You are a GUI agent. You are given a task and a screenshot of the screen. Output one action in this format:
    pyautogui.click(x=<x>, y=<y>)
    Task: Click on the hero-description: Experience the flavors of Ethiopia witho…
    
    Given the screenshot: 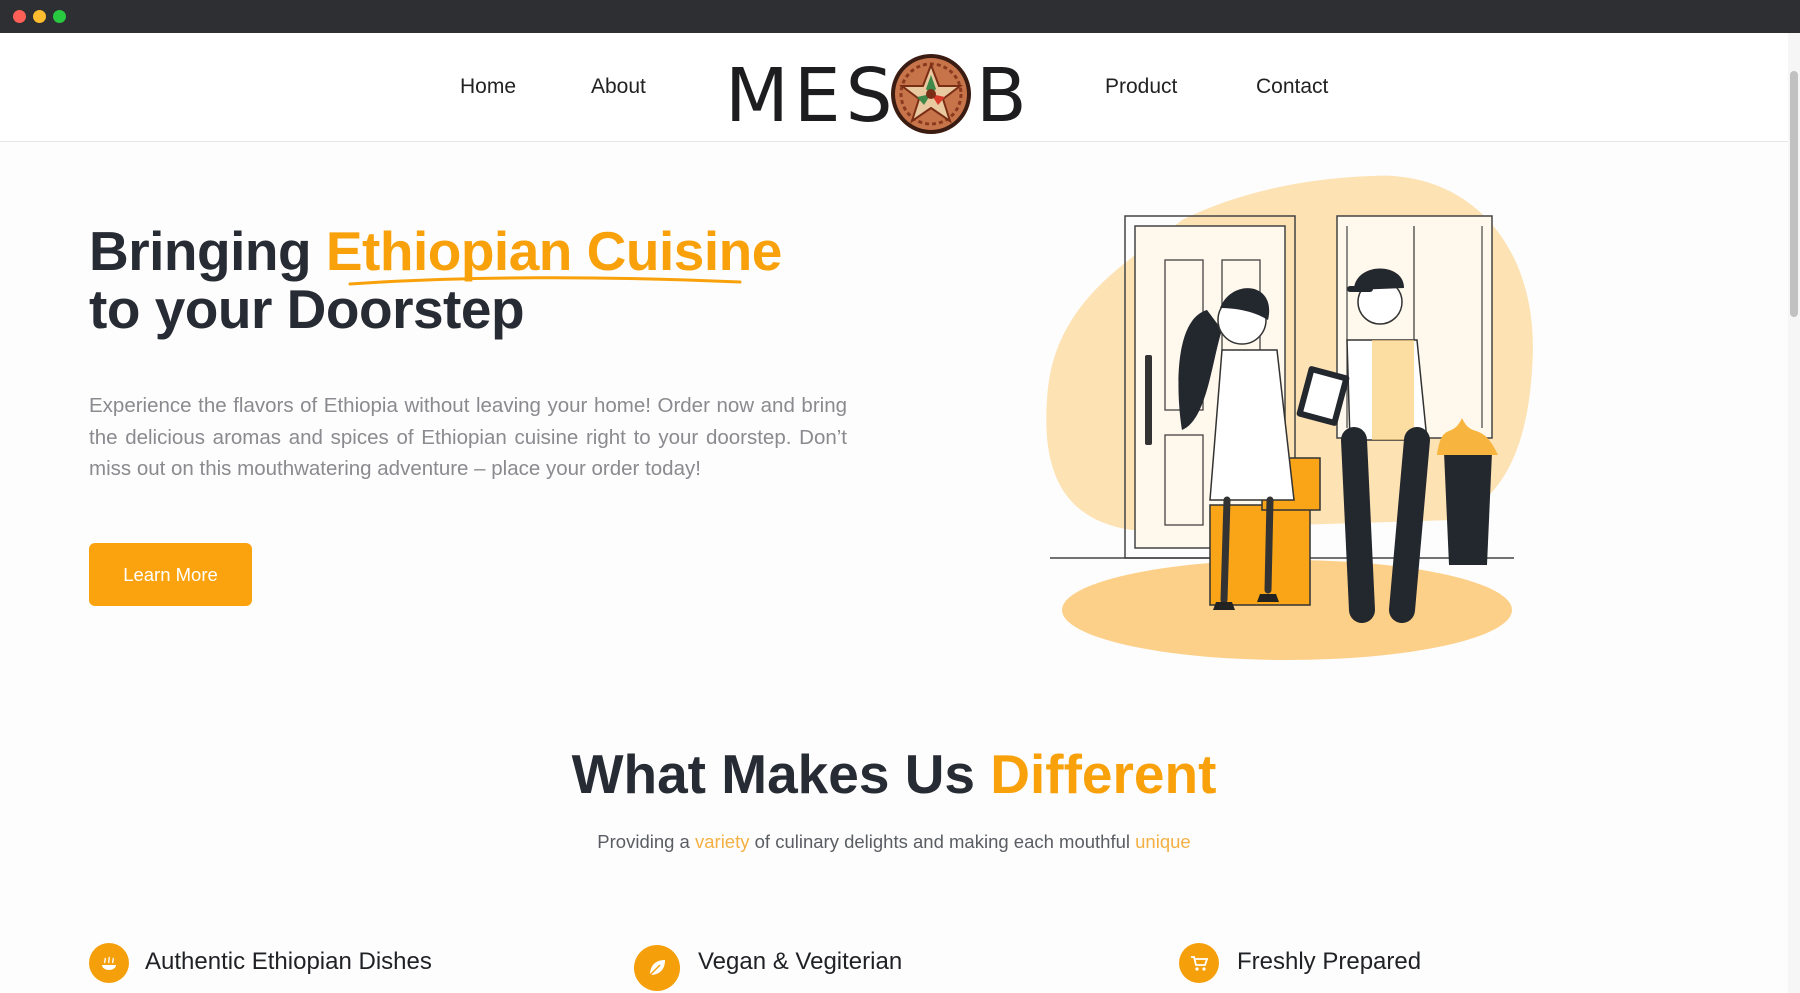 What is the action you would take?
    pyautogui.click(x=468, y=437)
    